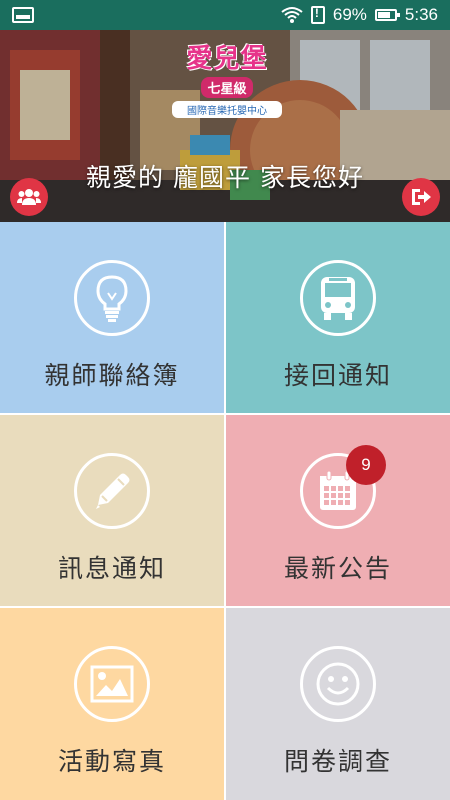 This screenshot has width=450, height=800. Describe the element at coordinates (366, 465) in the screenshot. I see `unread-count-badge: 9` at that location.